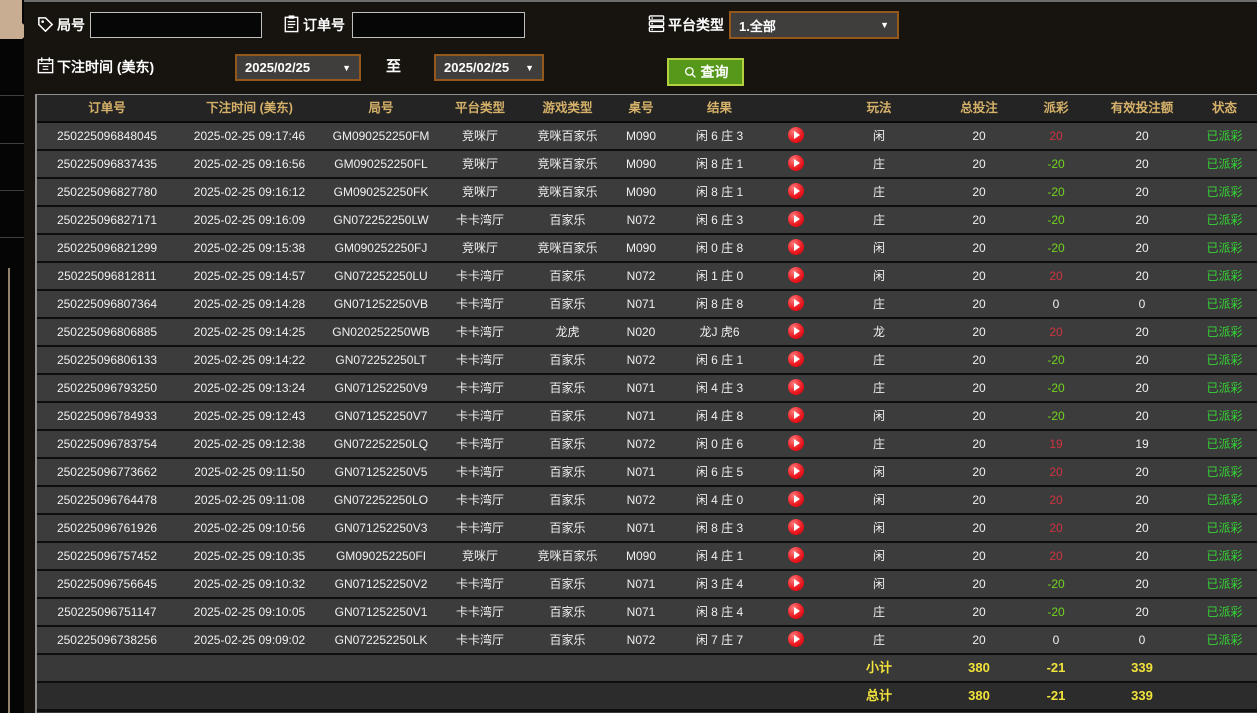 The height and width of the screenshot is (713, 1257). What do you see at coordinates (489, 67) in the screenshot?
I see `date-to-select: 2025/02/25 ▼` at bounding box center [489, 67].